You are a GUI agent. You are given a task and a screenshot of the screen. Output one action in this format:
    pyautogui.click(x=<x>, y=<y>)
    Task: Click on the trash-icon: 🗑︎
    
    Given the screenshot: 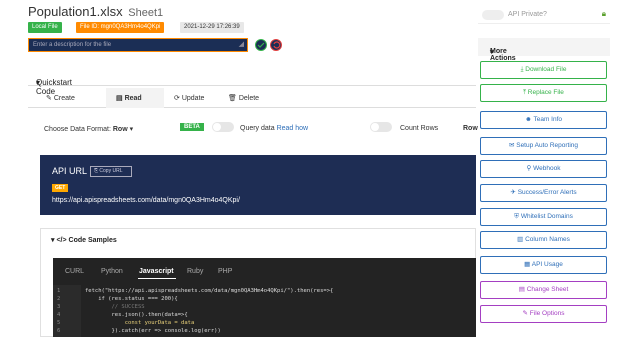 What is the action you would take?
    pyautogui.click(x=232, y=98)
    